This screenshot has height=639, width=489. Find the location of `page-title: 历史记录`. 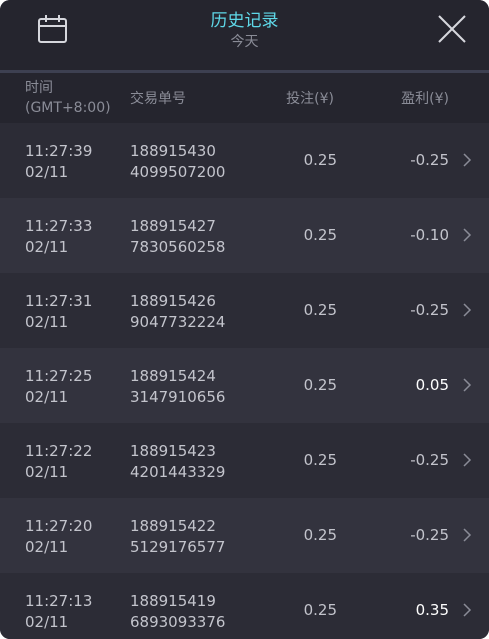

page-title: 历史记录 is located at coordinates (244, 21).